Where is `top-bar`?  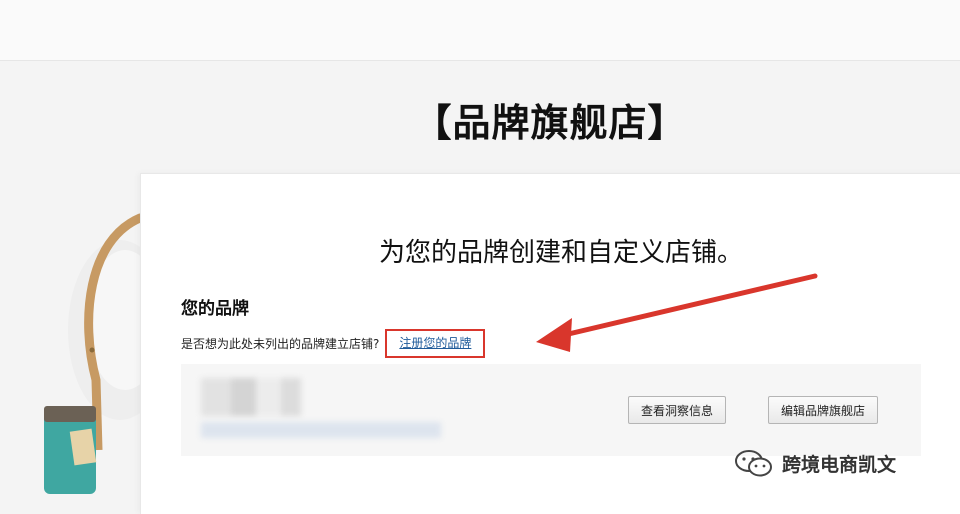 top-bar is located at coordinates (480, 30).